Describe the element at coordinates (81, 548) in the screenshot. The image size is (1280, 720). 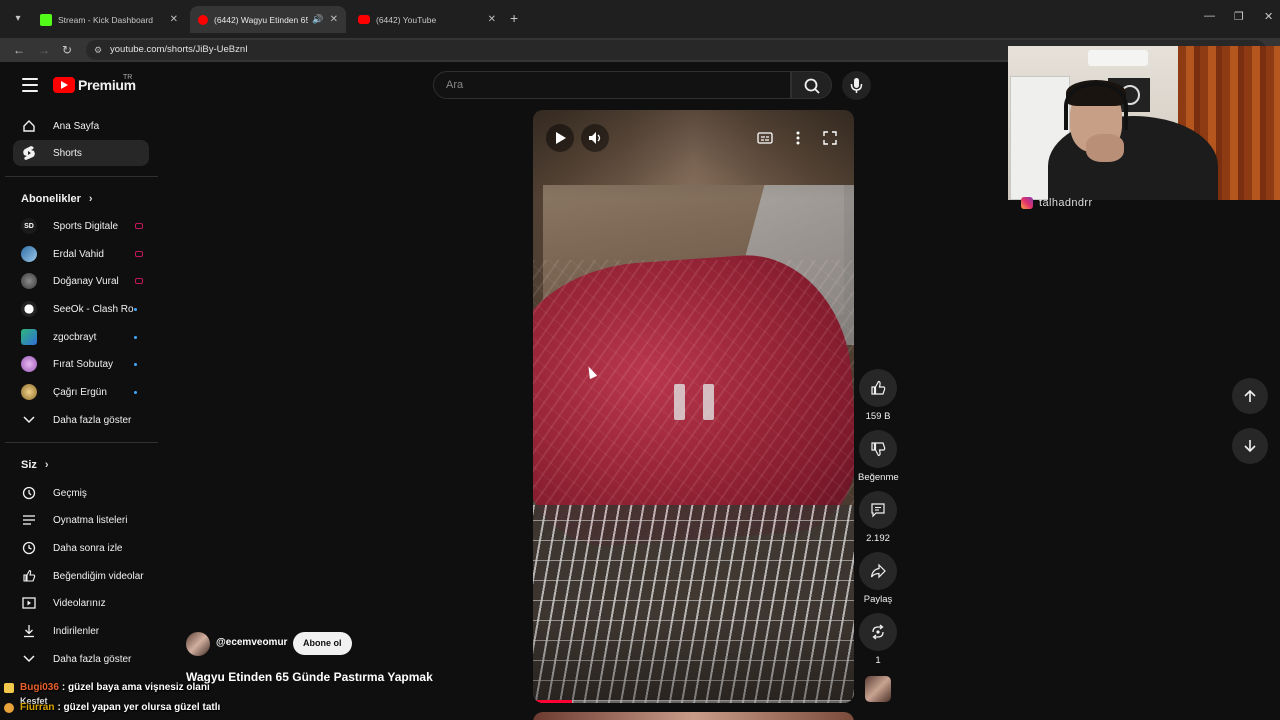
I see `sidebar-item-watch-later: Daha sonra izle` at that location.